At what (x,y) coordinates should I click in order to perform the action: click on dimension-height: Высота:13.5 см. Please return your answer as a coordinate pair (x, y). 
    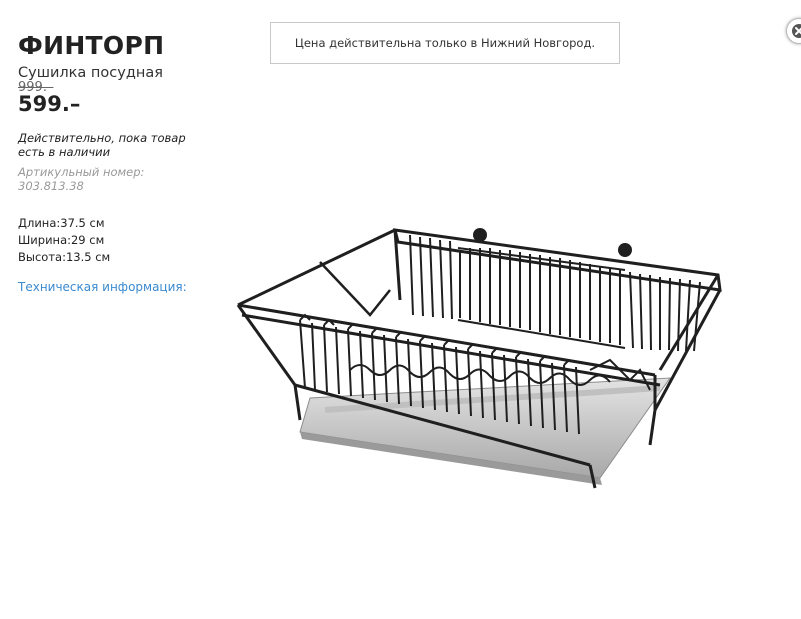
    Looking at the image, I should click on (64, 257).